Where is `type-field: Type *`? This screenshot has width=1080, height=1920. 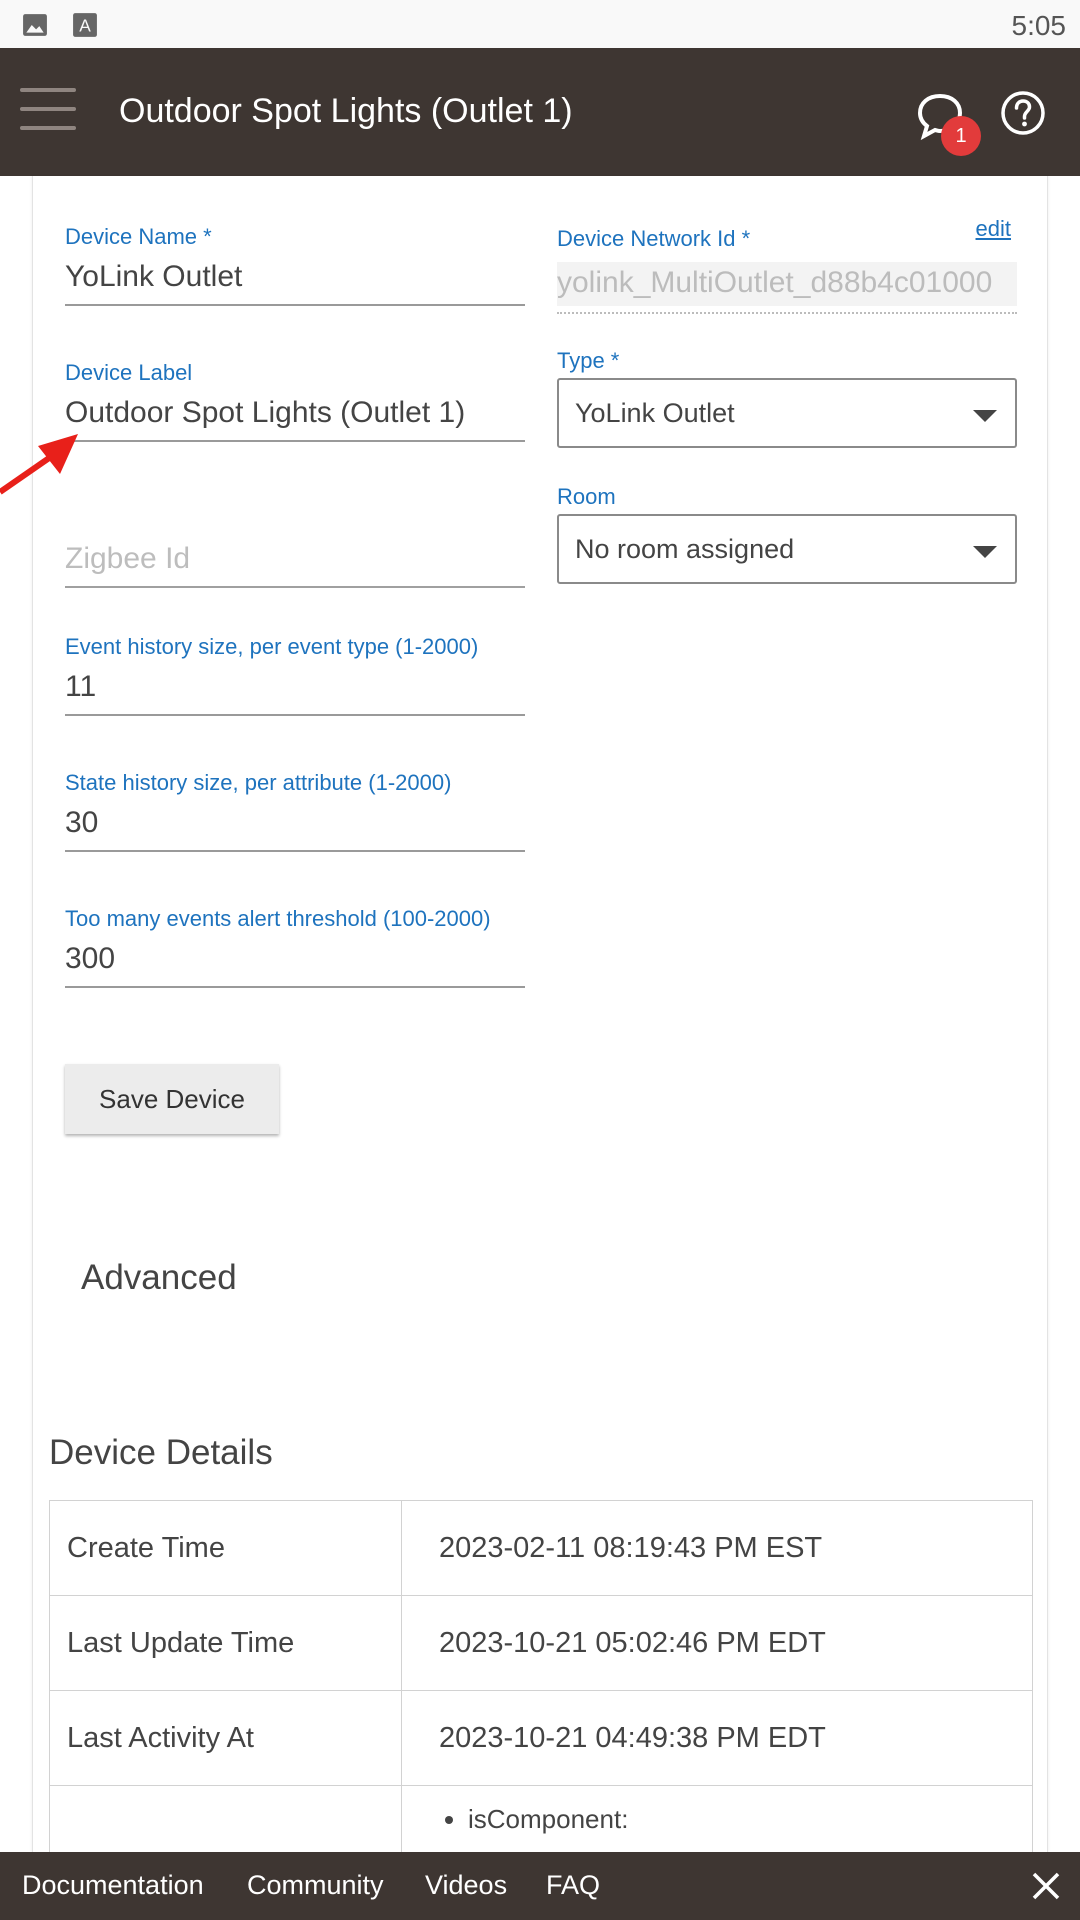
type-field: Type * is located at coordinates (588, 361).